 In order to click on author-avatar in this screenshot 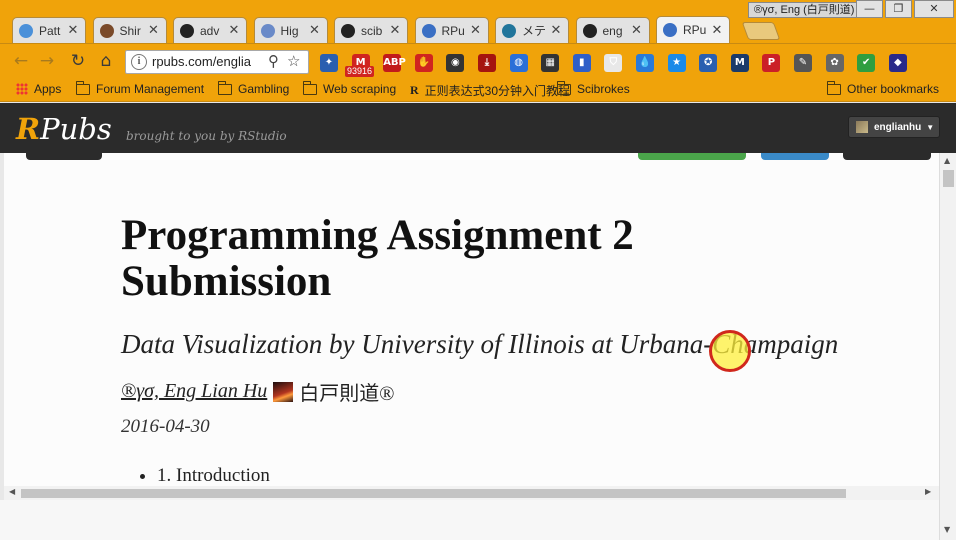, I will do `click(283, 391)`.